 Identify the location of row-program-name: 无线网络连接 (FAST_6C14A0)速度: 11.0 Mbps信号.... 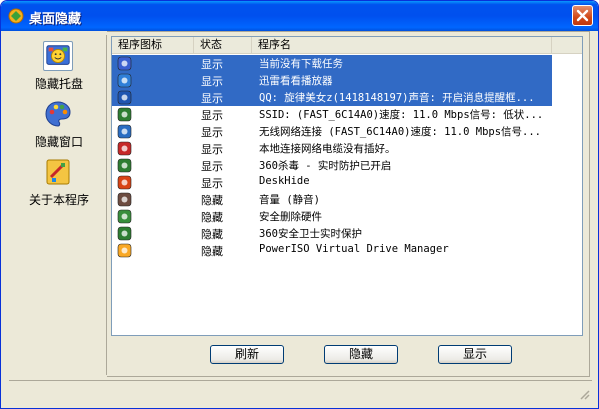
(400, 132).